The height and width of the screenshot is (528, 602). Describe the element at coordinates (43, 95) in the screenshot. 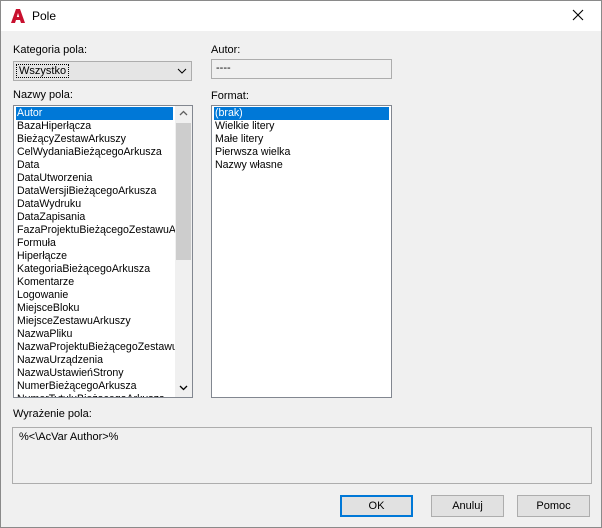

I see `field-names-label: Nazwy pola:` at that location.